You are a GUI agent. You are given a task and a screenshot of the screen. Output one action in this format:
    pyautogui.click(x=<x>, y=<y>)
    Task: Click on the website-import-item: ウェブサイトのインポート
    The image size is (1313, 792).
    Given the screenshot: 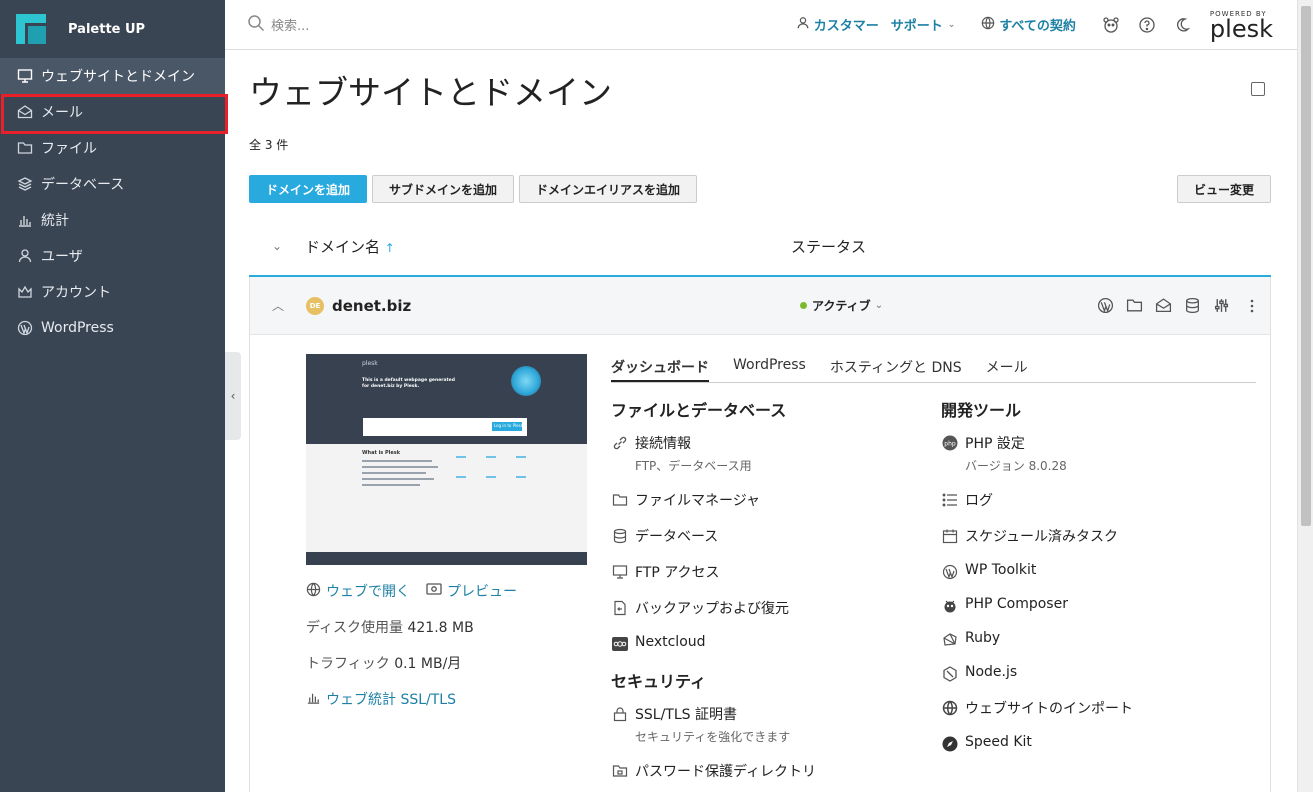 What is the action you would take?
    pyautogui.click(x=1037, y=708)
    